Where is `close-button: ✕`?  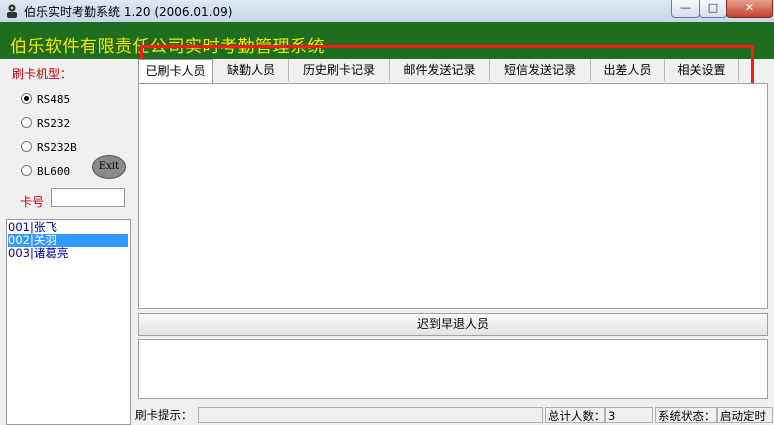
close-button: ✕ is located at coordinates (749, 9).